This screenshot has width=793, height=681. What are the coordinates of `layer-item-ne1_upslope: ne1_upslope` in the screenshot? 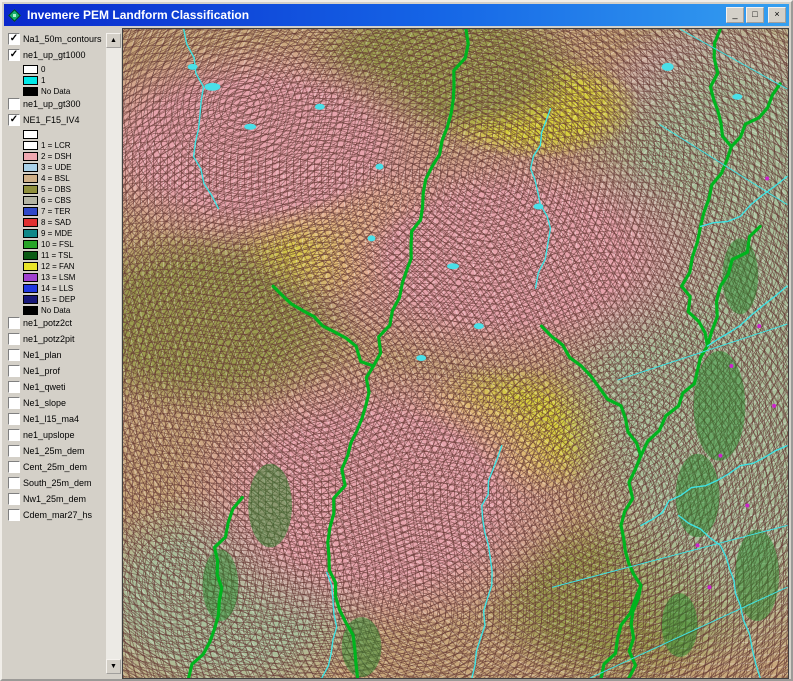 It's located at (56, 435).